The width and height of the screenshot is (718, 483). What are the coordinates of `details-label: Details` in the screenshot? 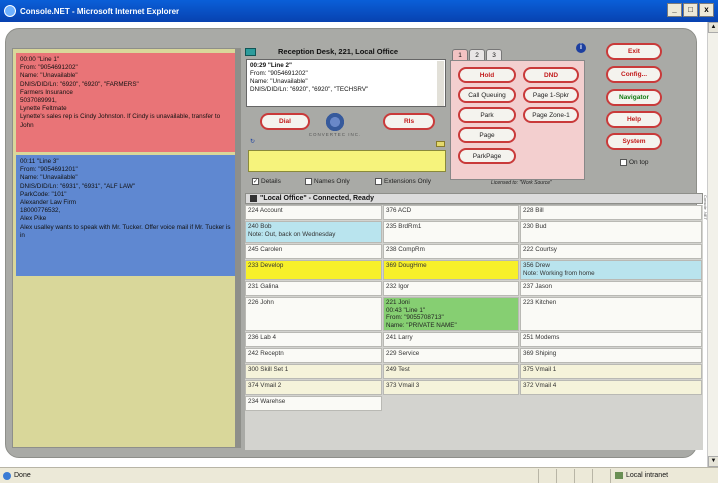 It's located at (271, 181).